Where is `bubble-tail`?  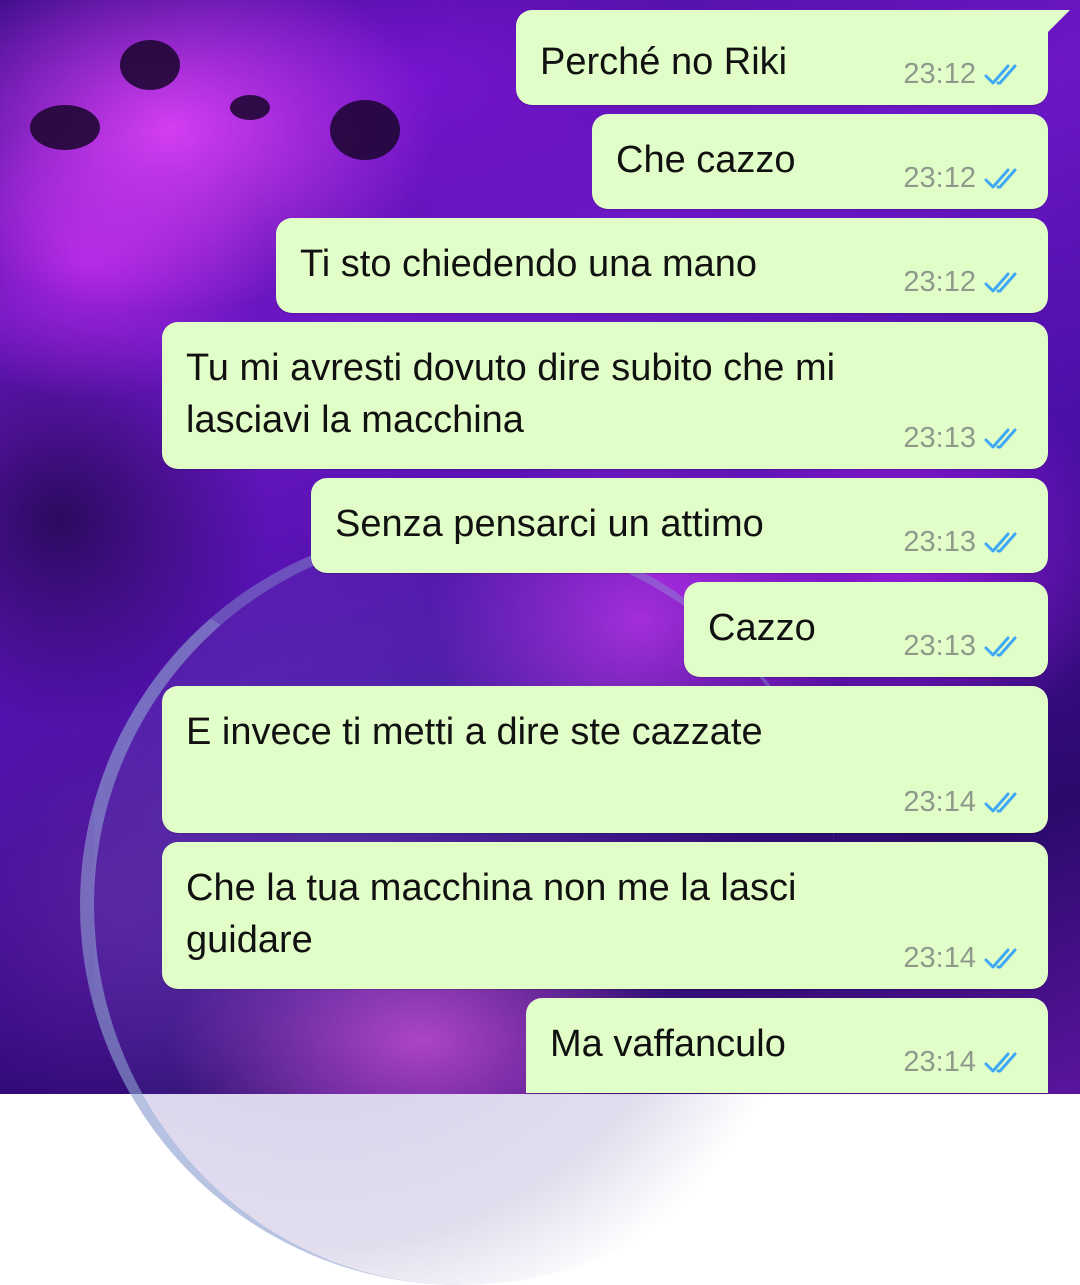 bubble-tail is located at coordinates (1059, 21).